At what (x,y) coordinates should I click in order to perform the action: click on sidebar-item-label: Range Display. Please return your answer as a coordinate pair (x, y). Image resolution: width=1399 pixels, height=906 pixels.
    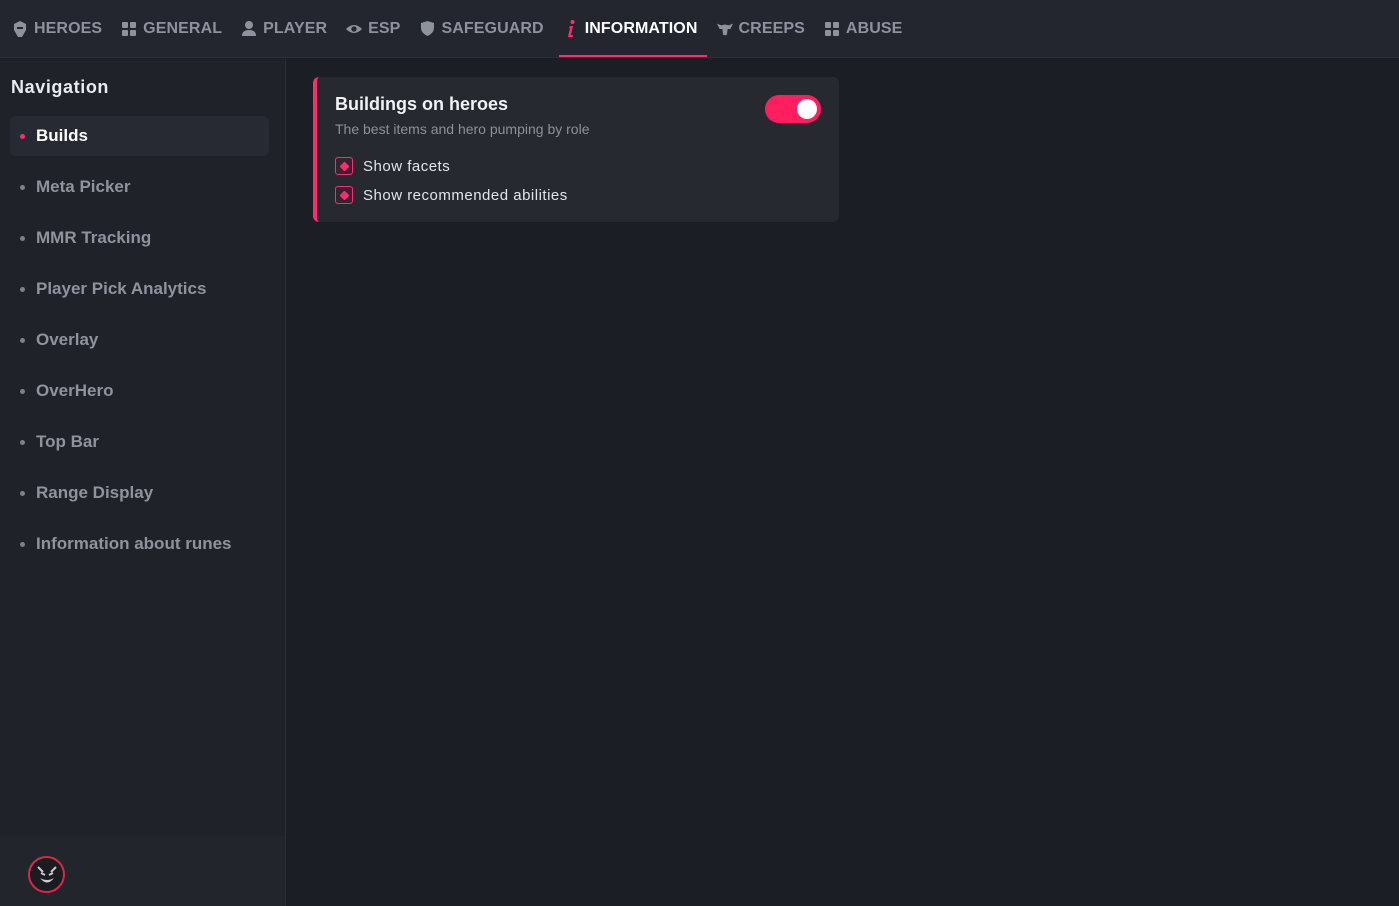
    Looking at the image, I should click on (95, 492).